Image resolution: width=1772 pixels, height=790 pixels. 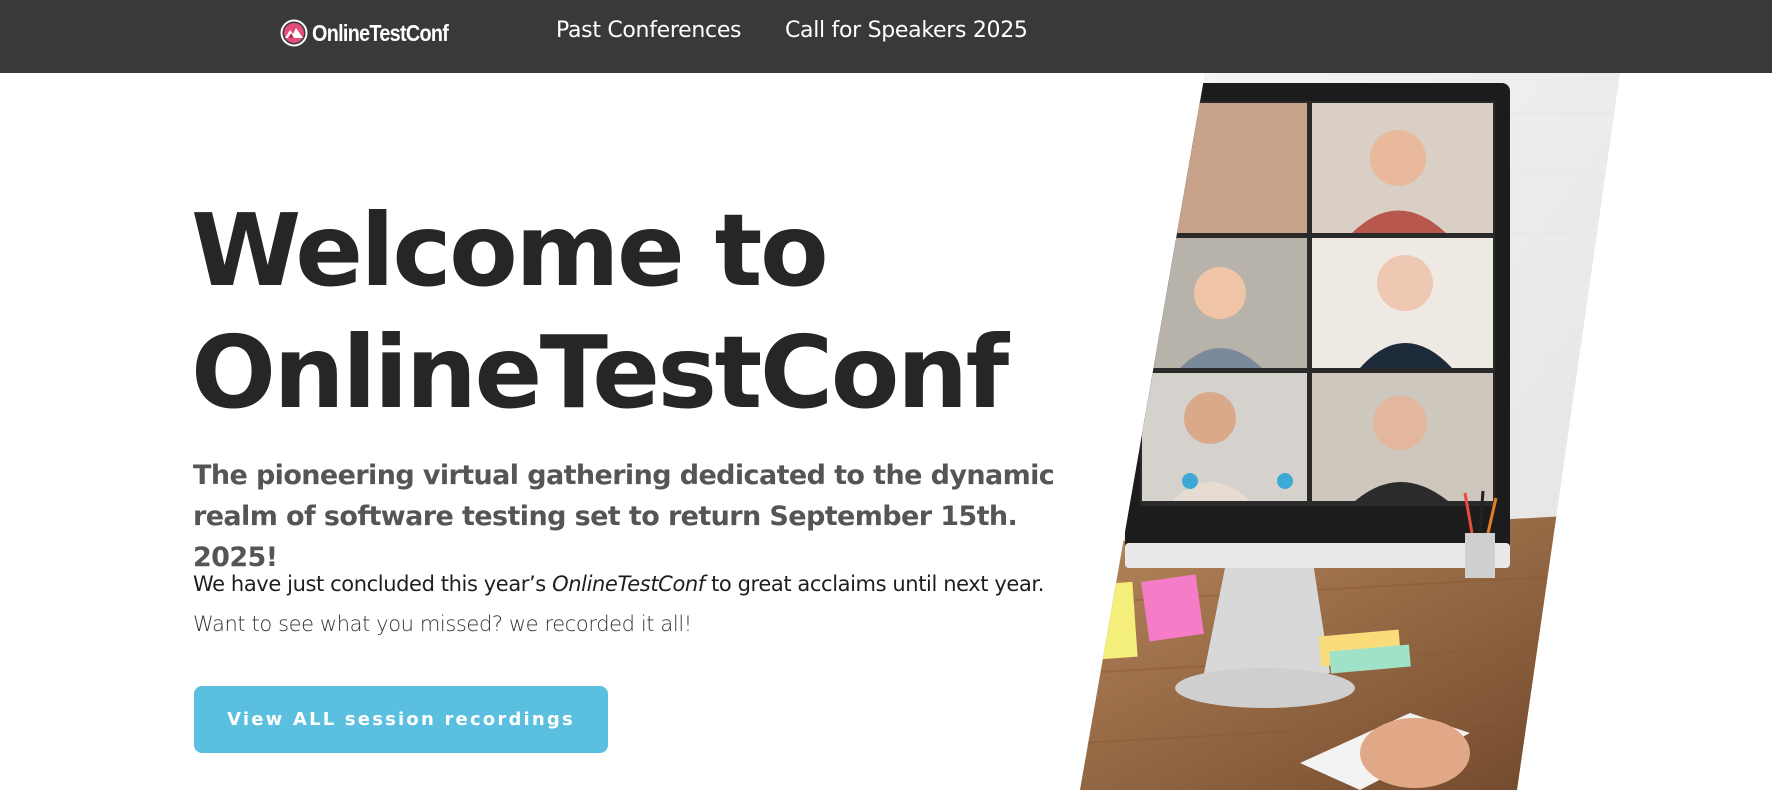 I want to click on nav-link-call-for-speakers: Call for Speakers 2025, so click(x=906, y=30).